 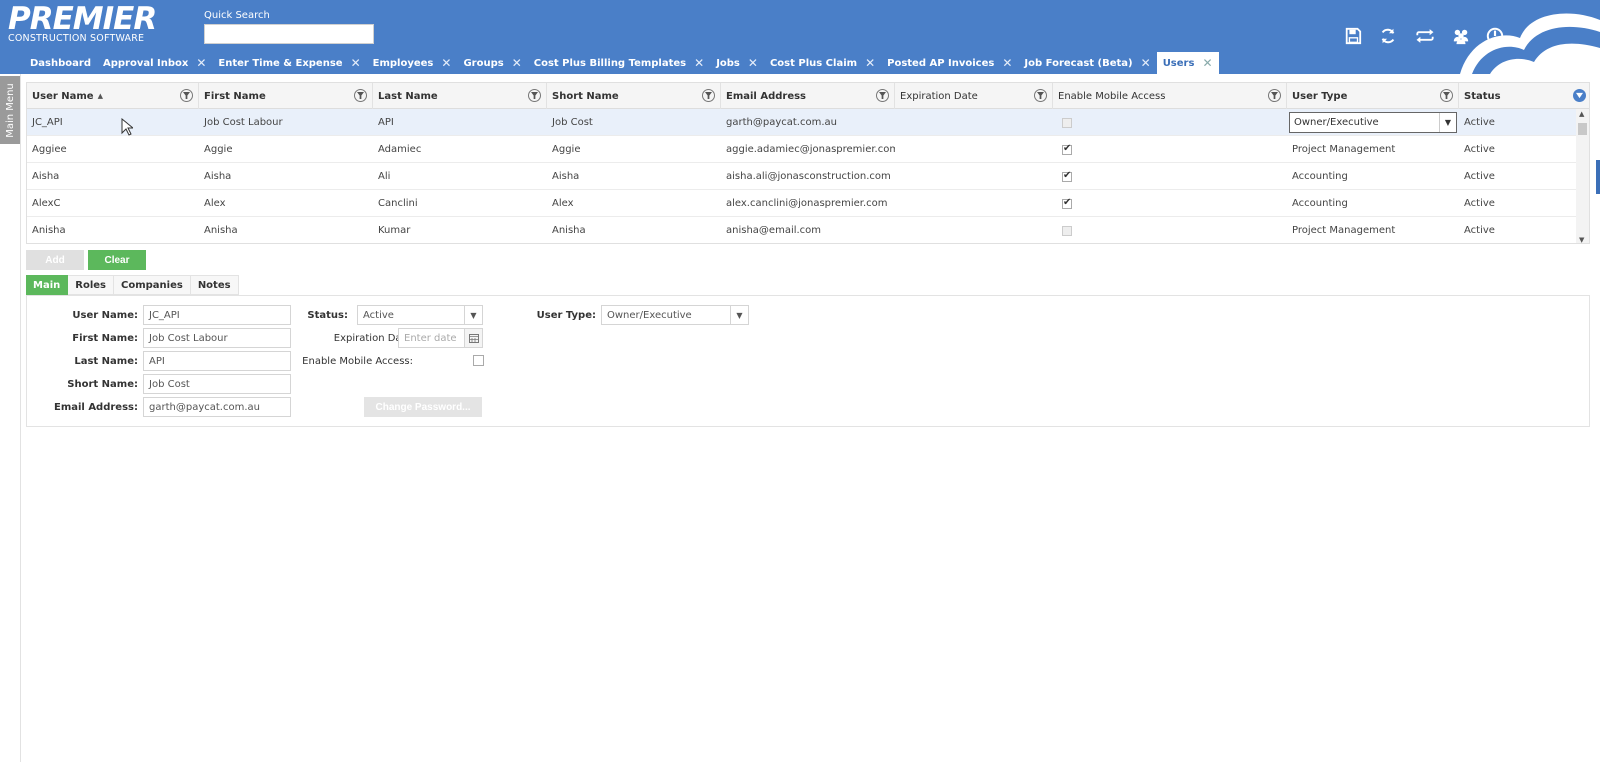 What do you see at coordinates (217, 384) in the screenshot?
I see `short-name-field: Job Cost` at bounding box center [217, 384].